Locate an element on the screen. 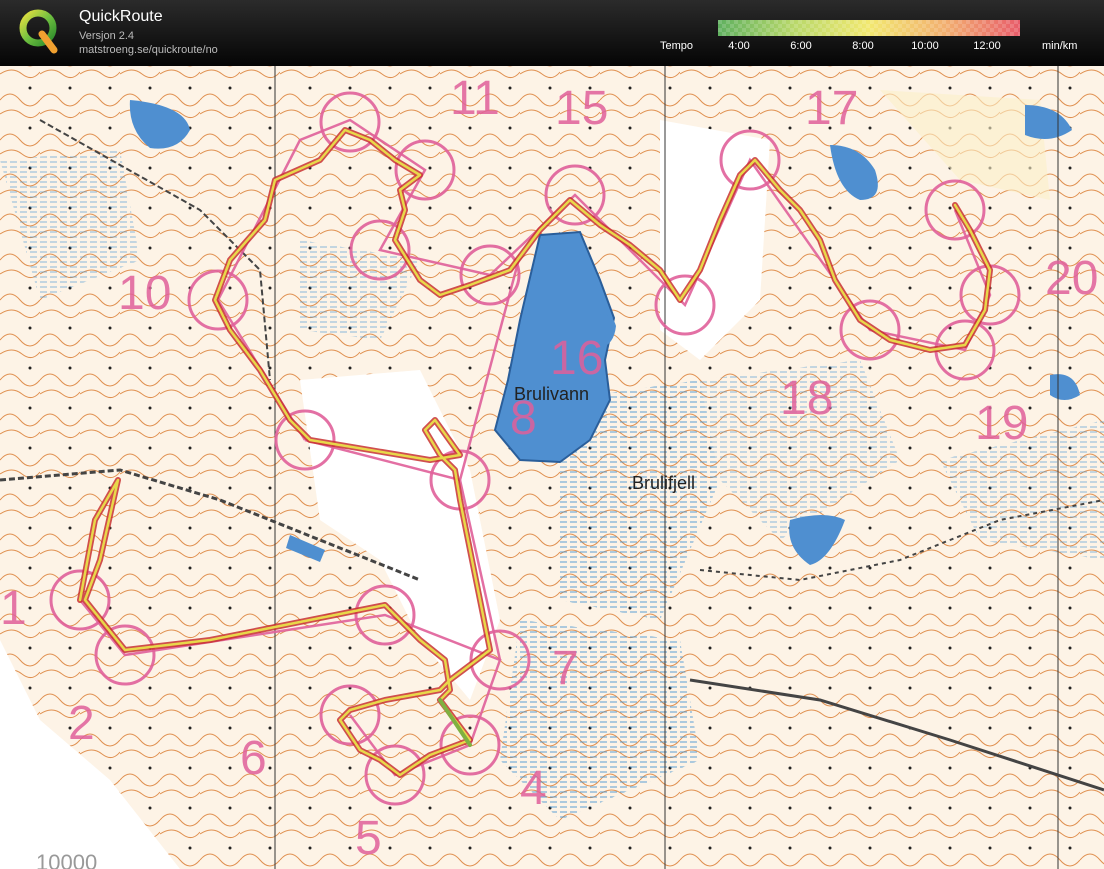  app-version: Versjon 2.4 is located at coordinates (107, 36).